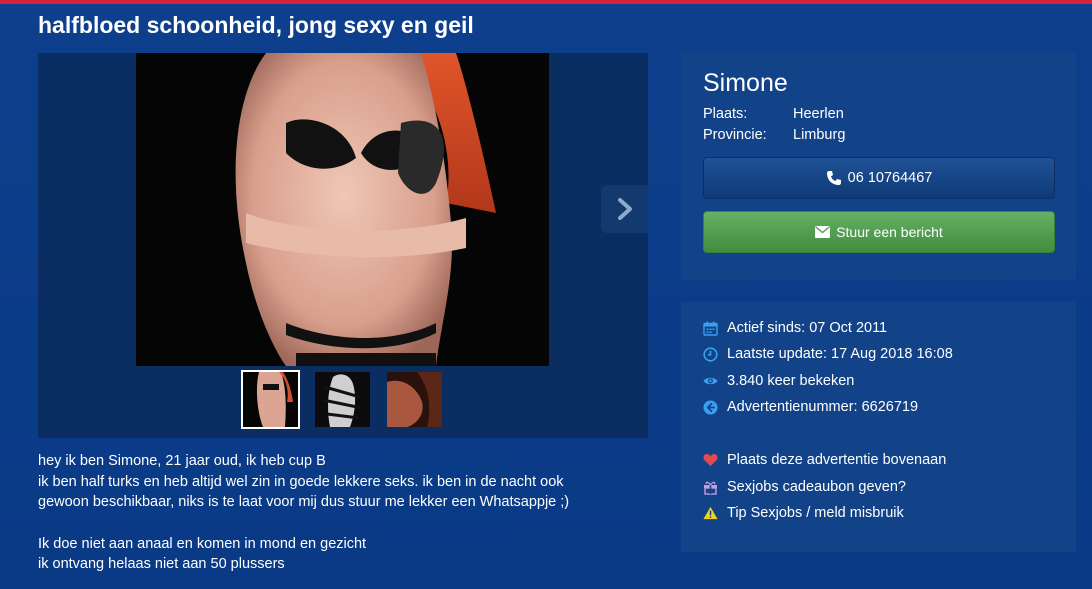 The image size is (1092, 589). What do you see at coordinates (807, 328) in the screenshot?
I see `active-since-text: Actief sinds: 07 Oct 2011` at bounding box center [807, 328].